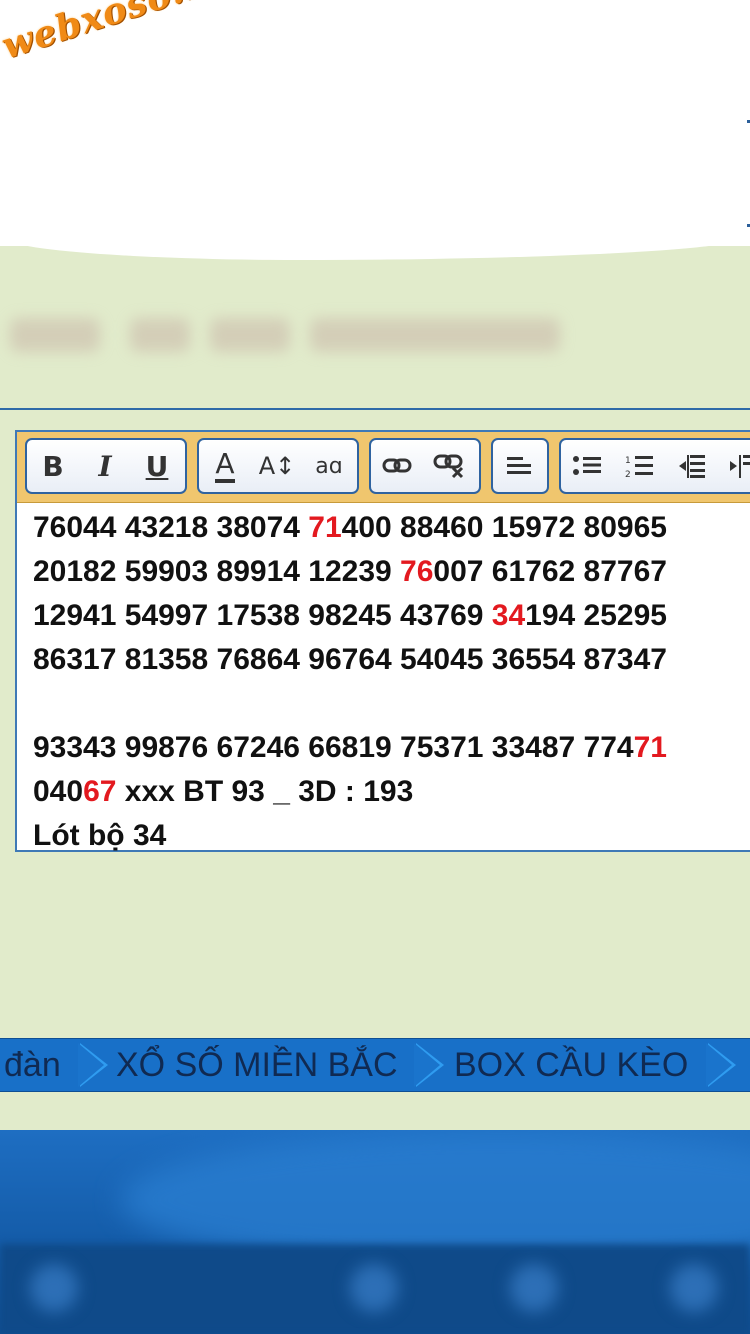 This screenshot has height=1334, width=750. I want to click on site-logo: webxoso.net, so click(127, 34).